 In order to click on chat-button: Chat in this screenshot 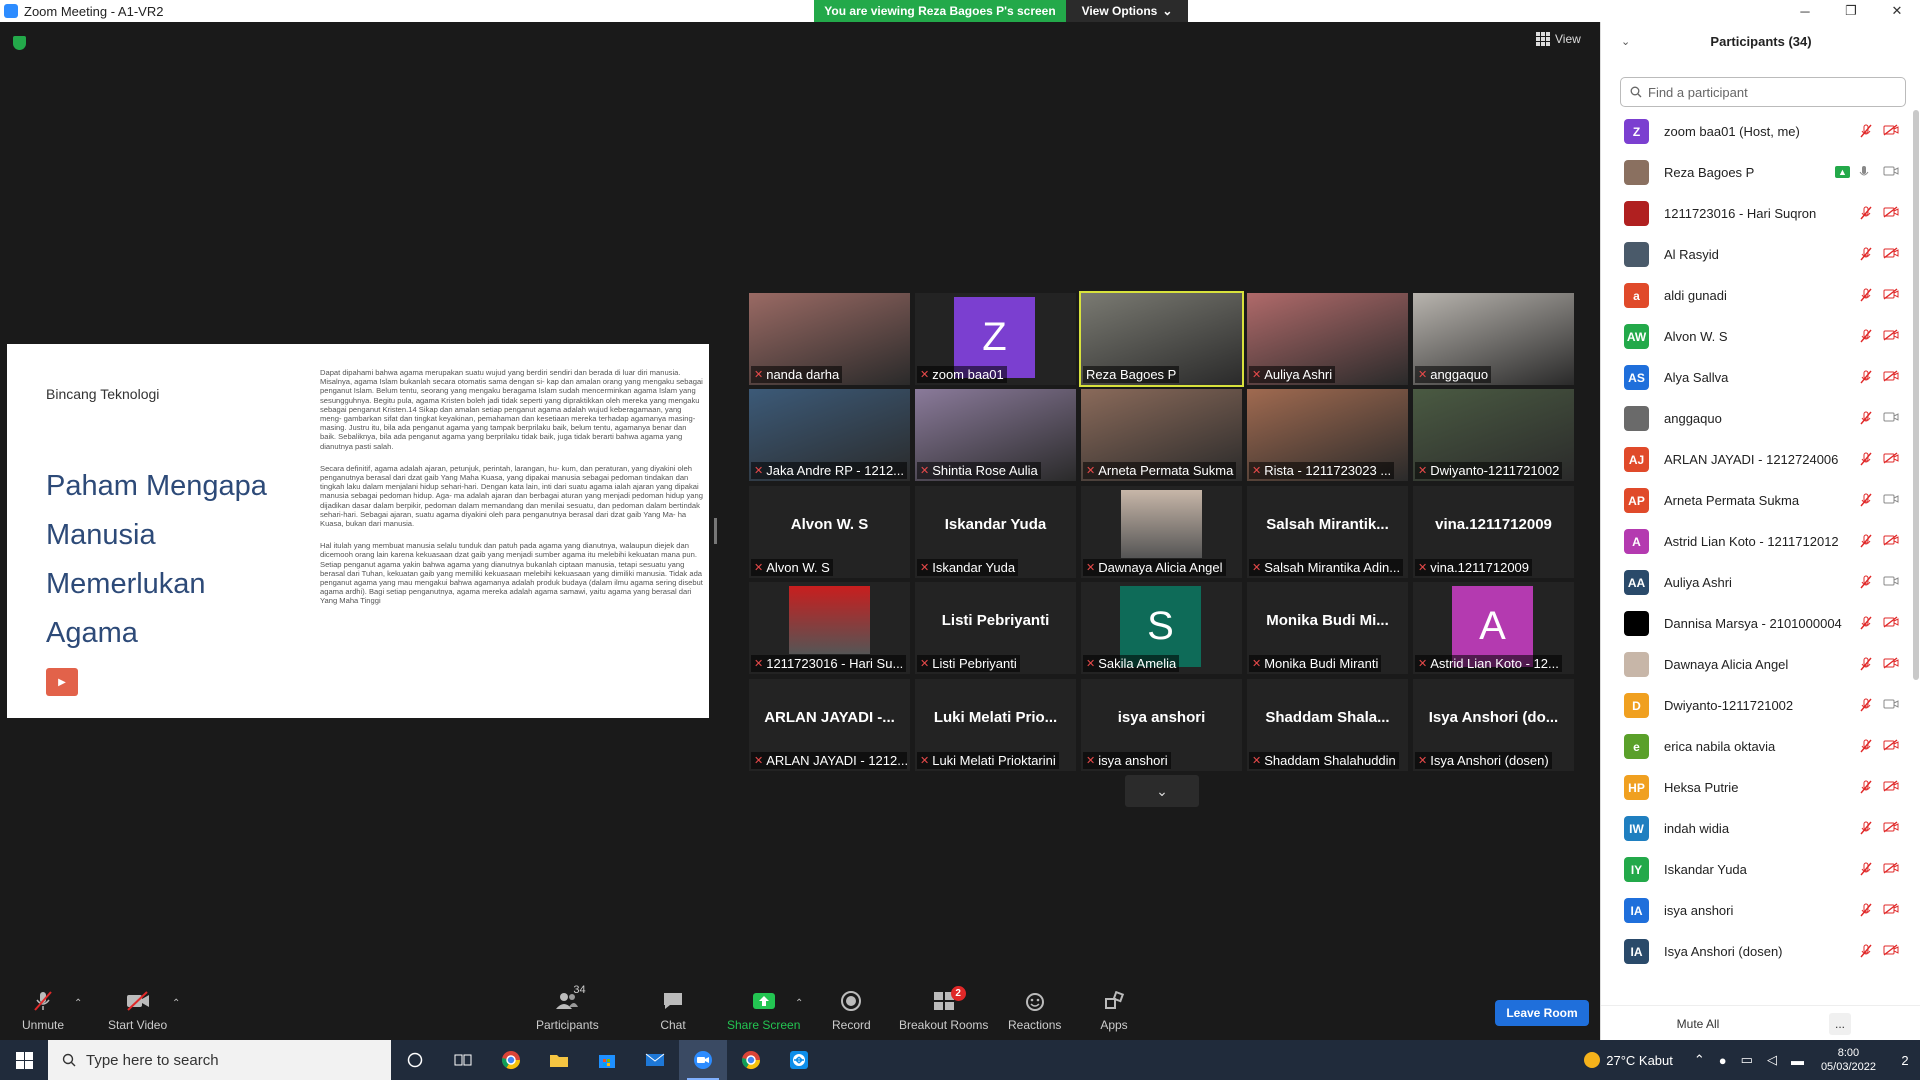, I will do `click(673, 1011)`.